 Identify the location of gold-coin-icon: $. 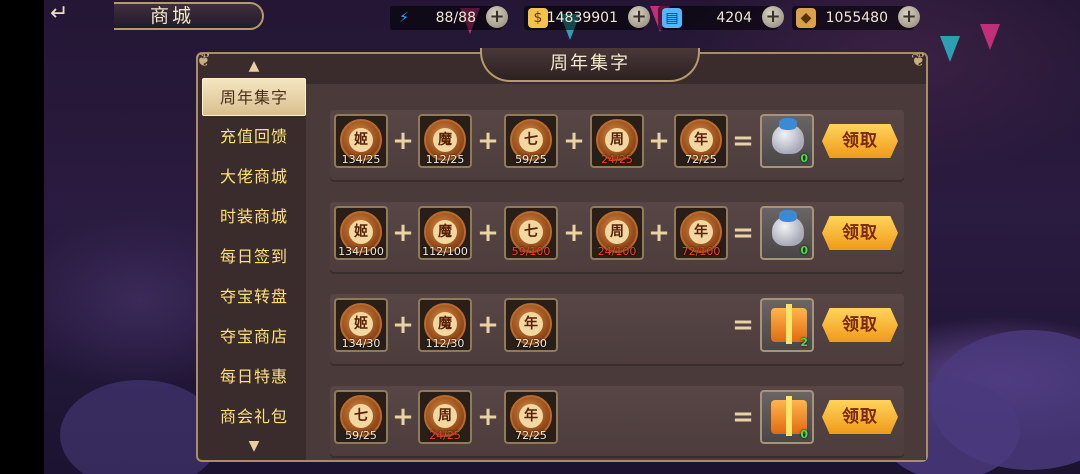
(538, 18).